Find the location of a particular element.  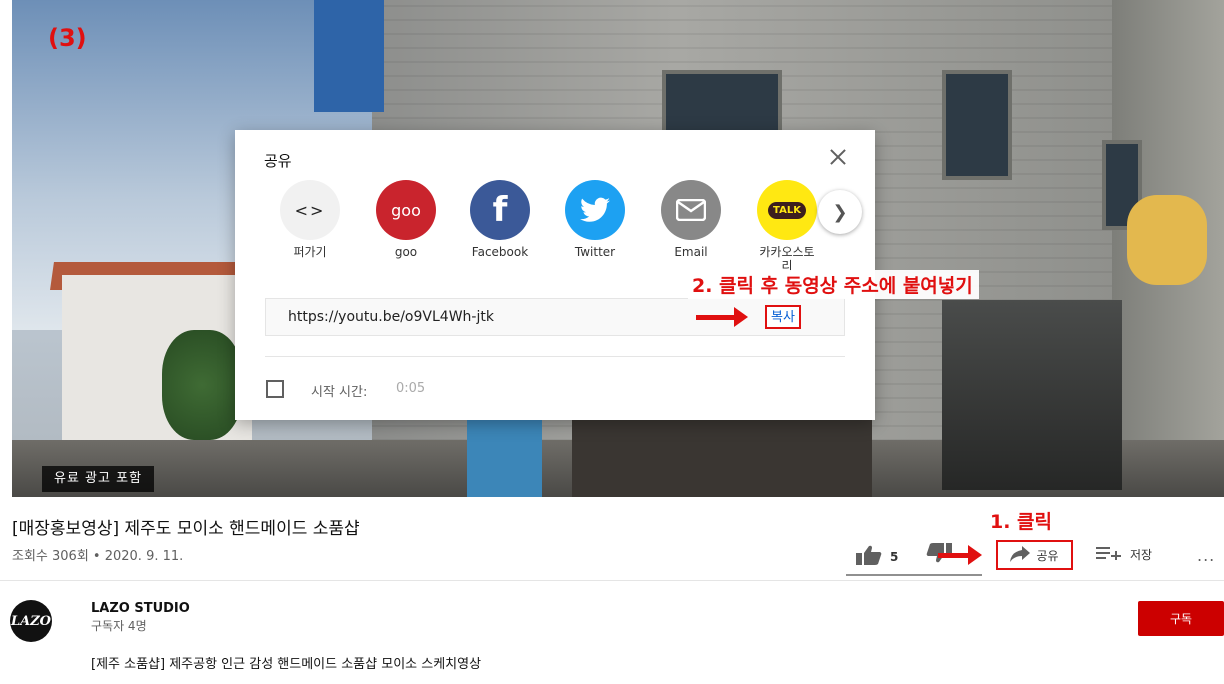

video-title: [매장홍보영상] 제주도 모이소 핸드메이드 소품샵 is located at coordinates (186, 529).